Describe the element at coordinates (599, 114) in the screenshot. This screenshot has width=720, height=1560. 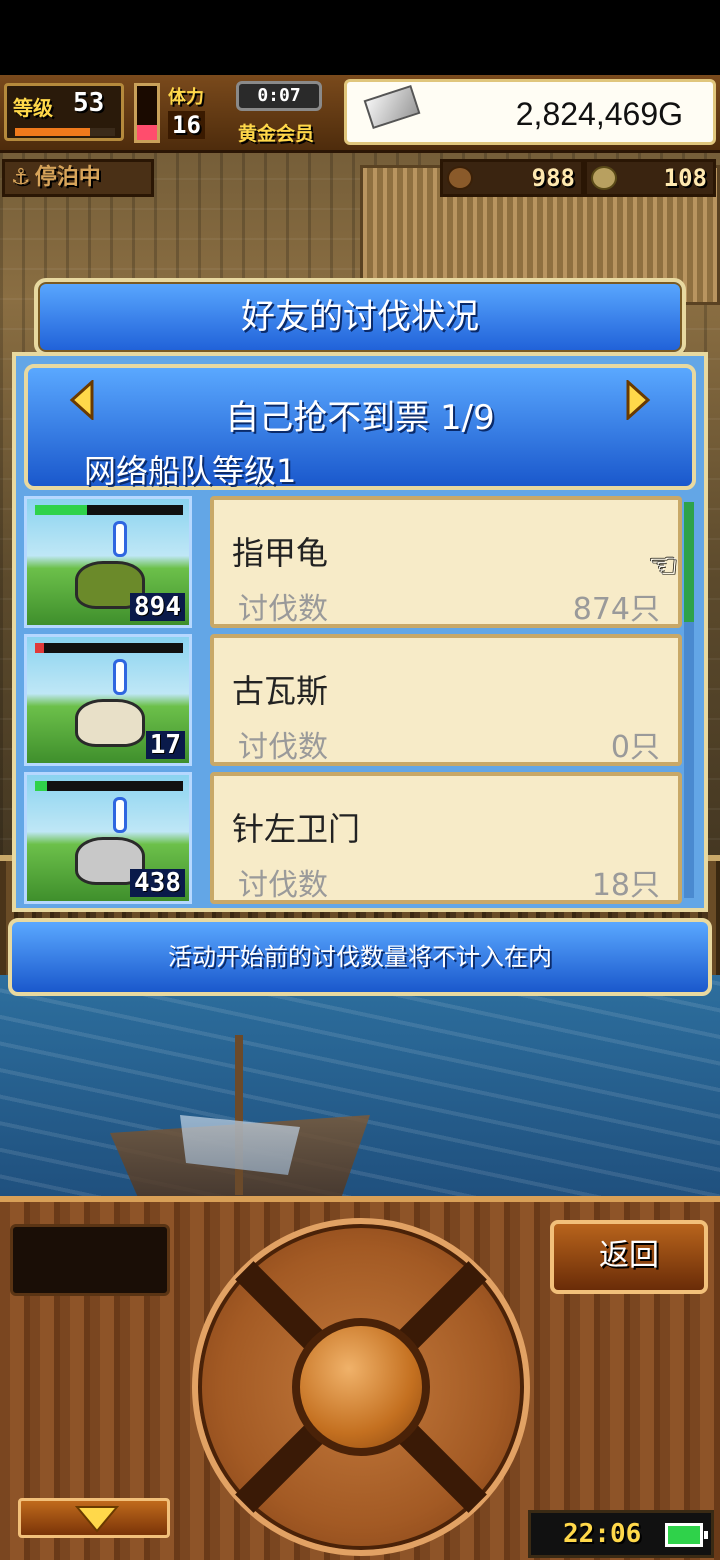
I see `money-value: 2,824,469G` at that location.